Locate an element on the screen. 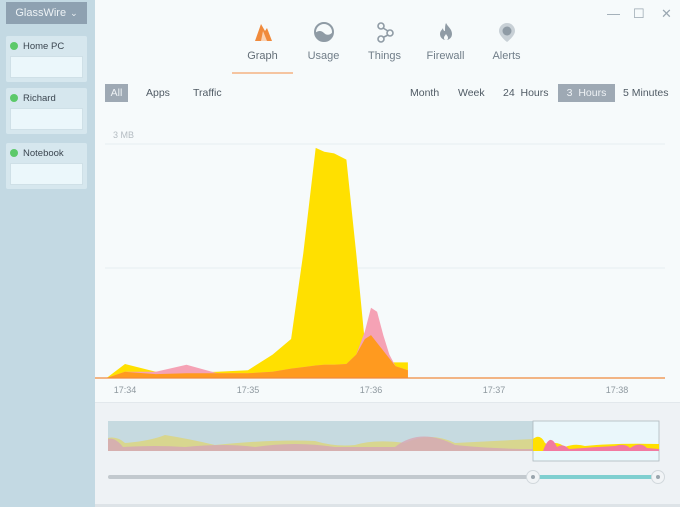  device-card-notebook: Notebook is located at coordinates (46, 166).